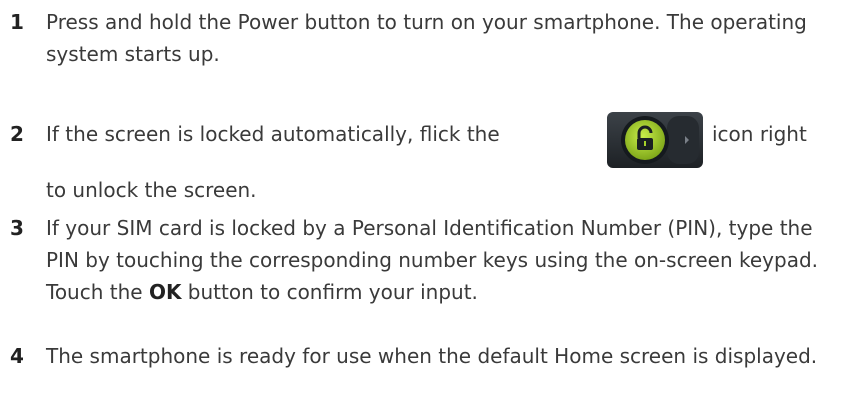  What do you see at coordinates (17, 134) in the screenshot?
I see `step-number: 2` at bounding box center [17, 134].